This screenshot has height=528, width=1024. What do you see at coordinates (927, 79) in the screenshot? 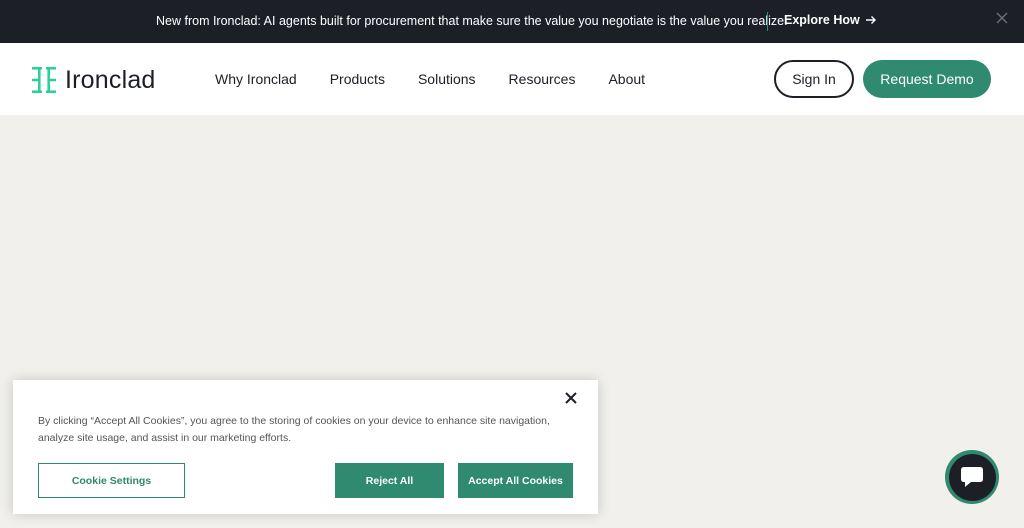
I see `request-demo-button: Request Demo` at bounding box center [927, 79].